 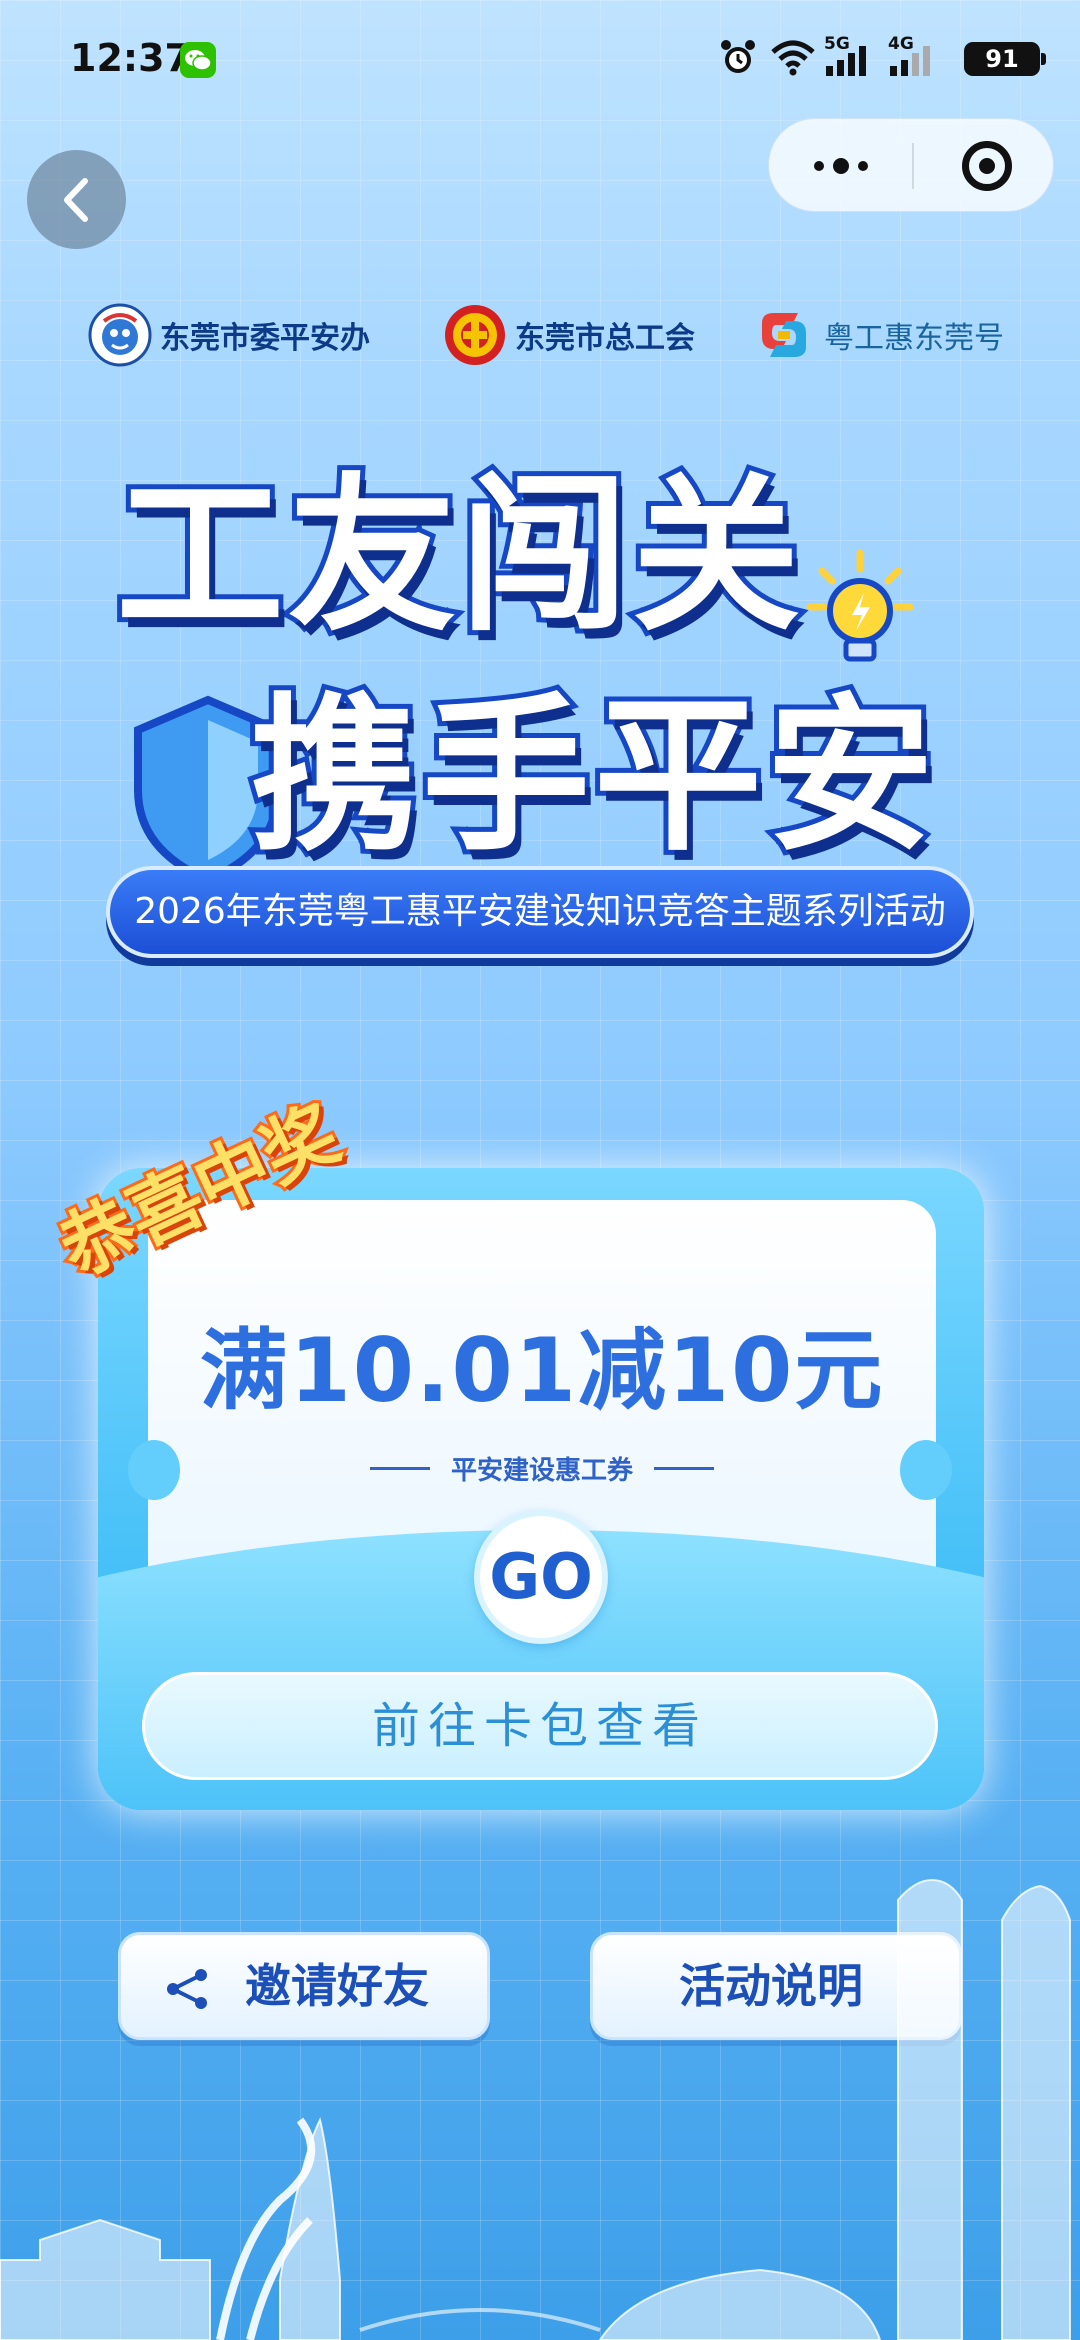 I want to click on alarm-icon, so click(x=738, y=56).